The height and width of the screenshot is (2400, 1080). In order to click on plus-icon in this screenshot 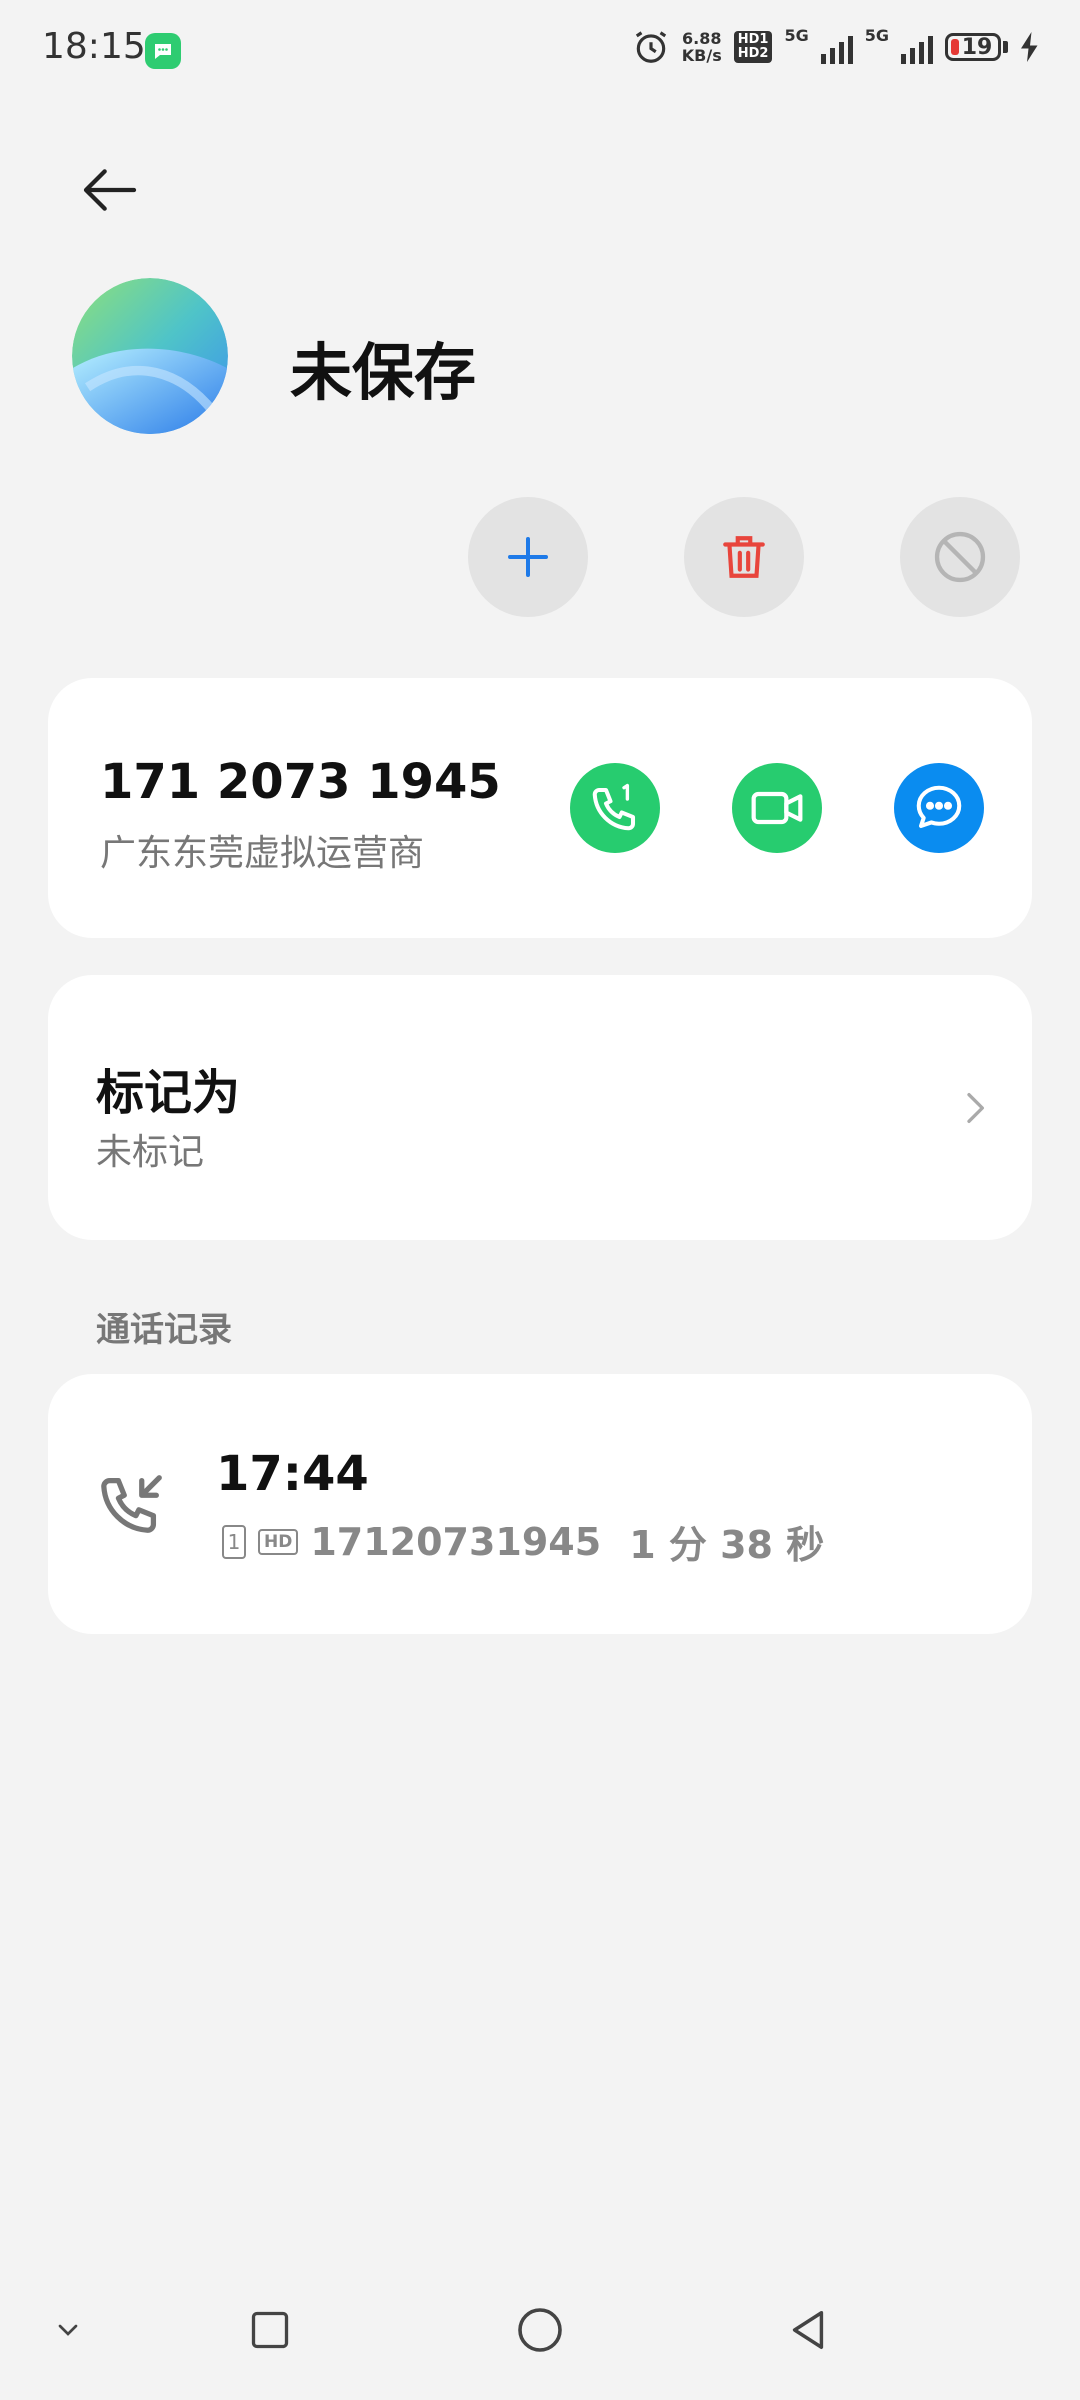, I will do `click(528, 557)`.